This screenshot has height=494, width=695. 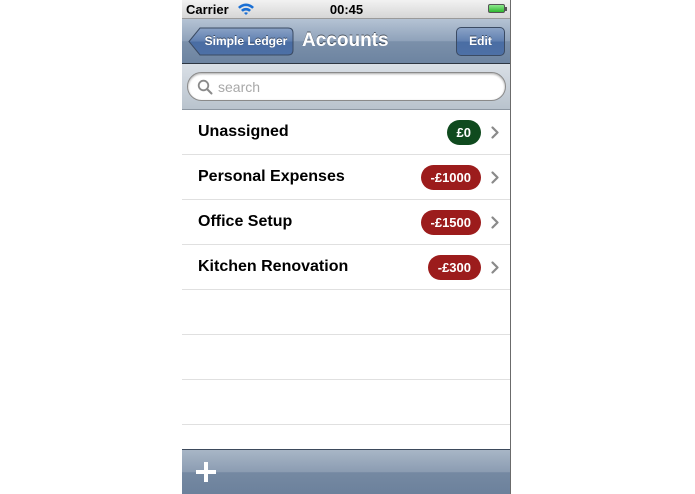 What do you see at coordinates (205, 87) in the screenshot?
I see `search-icon` at bounding box center [205, 87].